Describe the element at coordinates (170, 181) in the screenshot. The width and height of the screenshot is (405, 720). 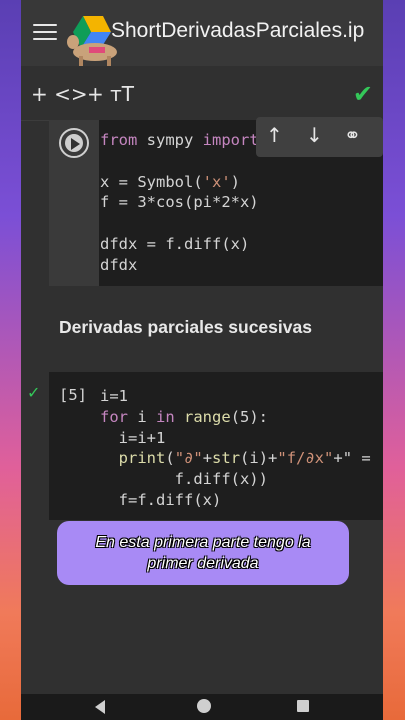
I see `code-line: x = Symbol('x')` at that location.